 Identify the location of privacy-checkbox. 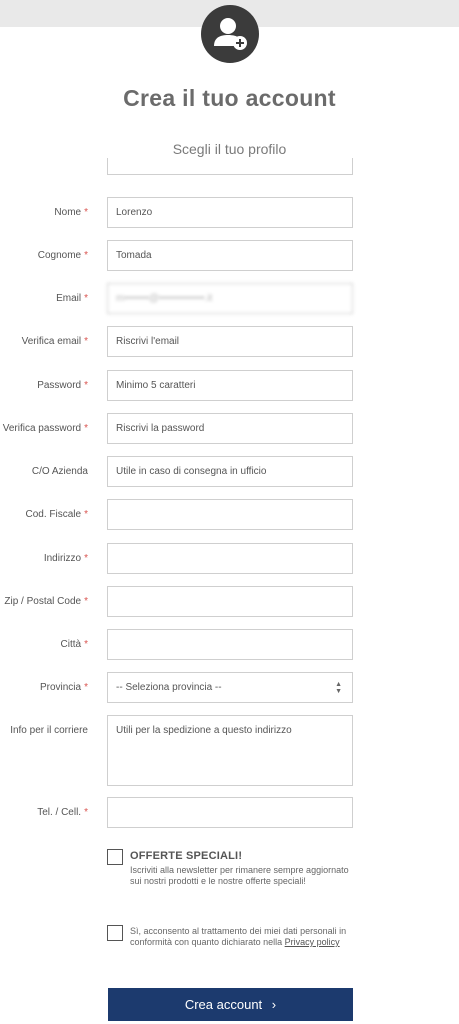
(115, 933).